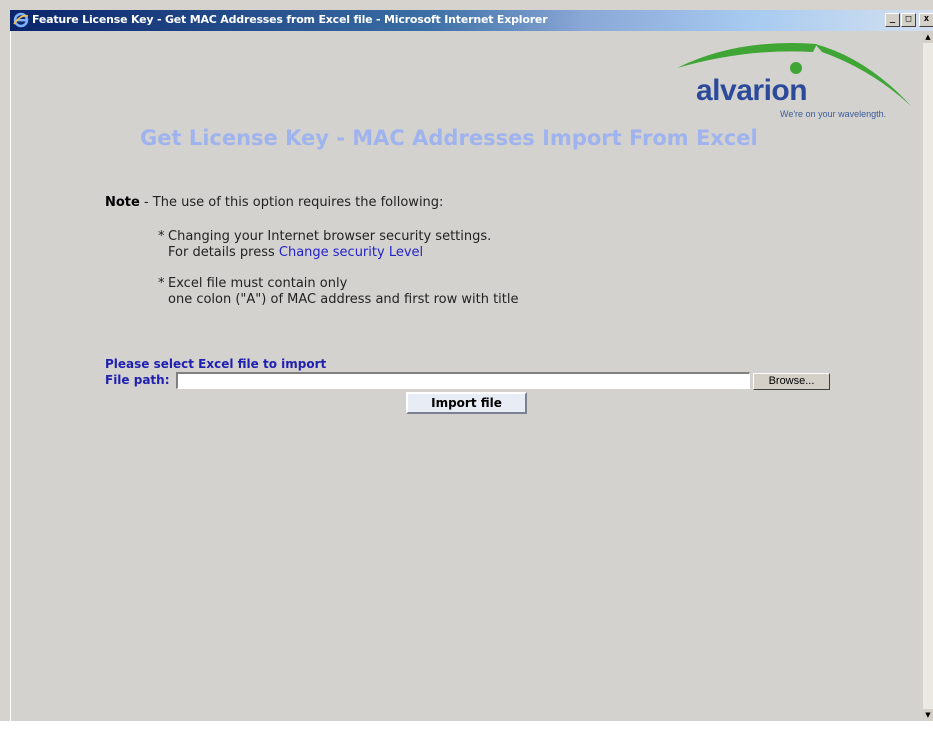 The image size is (933, 729). Describe the element at coordinates (928, 376) in the screenshot. I see `vertical-scrollbar: ▲ ▼` at that location.